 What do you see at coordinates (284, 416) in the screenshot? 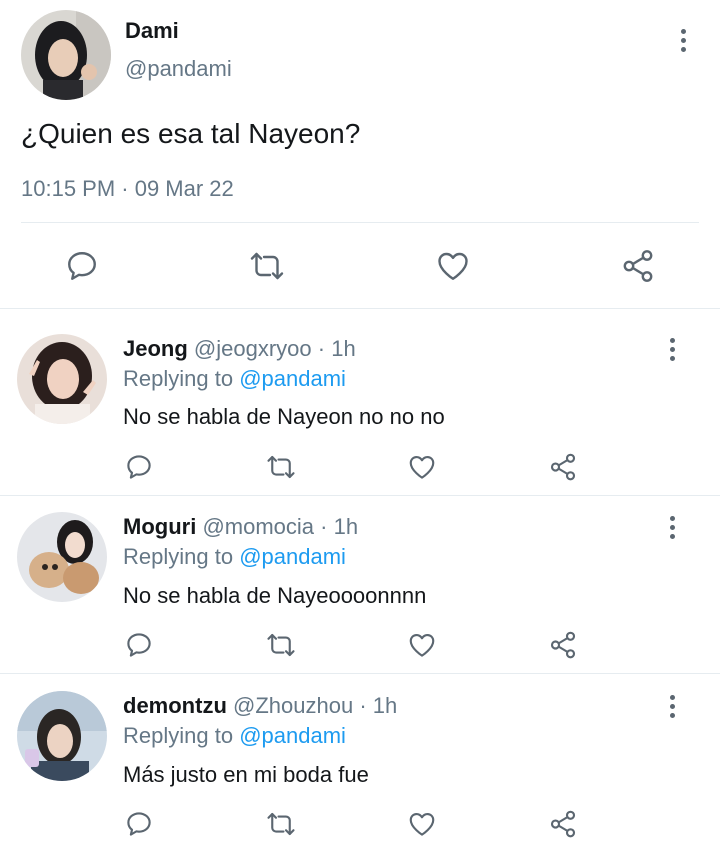
I see `reply-text: No se habla de Nayeon no no no` at bounding box center [284, 416].